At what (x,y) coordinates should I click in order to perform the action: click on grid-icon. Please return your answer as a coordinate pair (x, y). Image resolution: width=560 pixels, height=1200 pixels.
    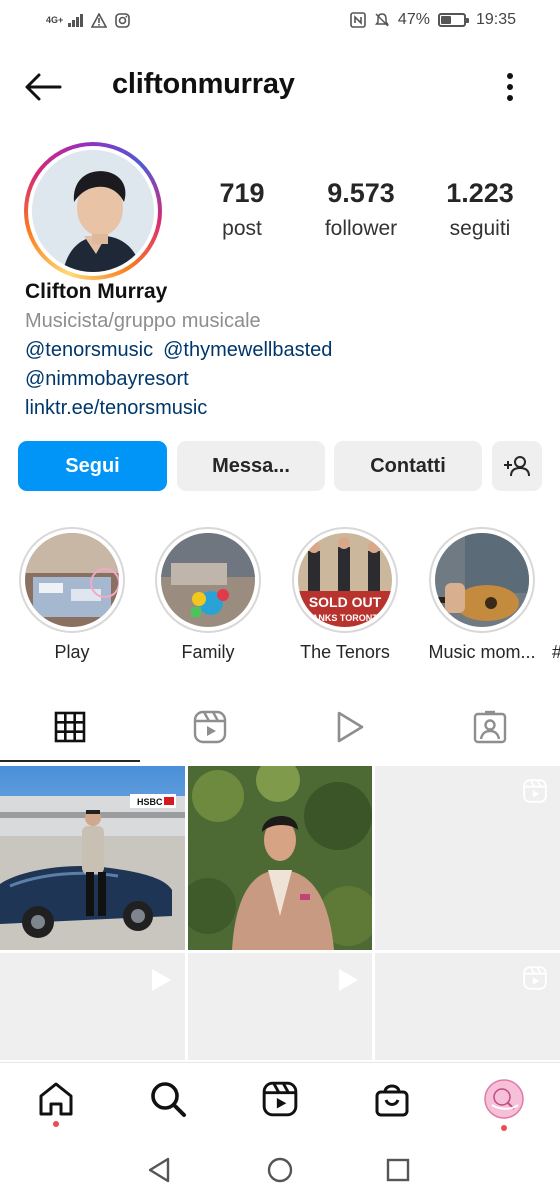
    Looking at the image, I should click on (70, 727).